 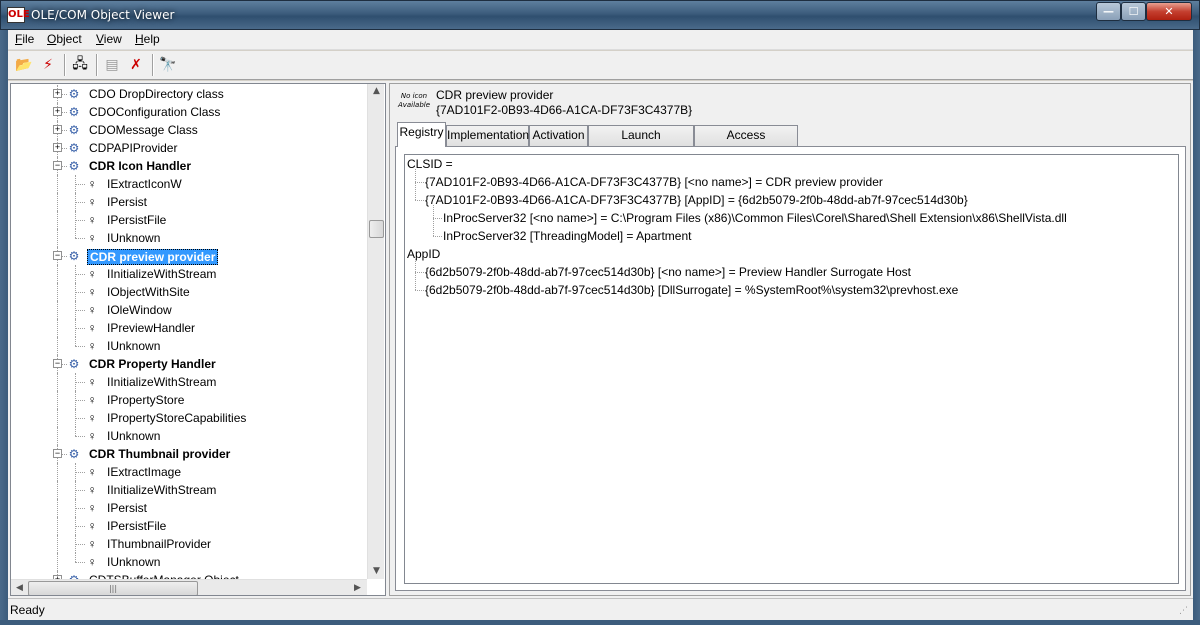 What do you see at coordinates (1169, 11) in the screenshot?
I see `close-button: ✕` at bounding box center [1169, 11].